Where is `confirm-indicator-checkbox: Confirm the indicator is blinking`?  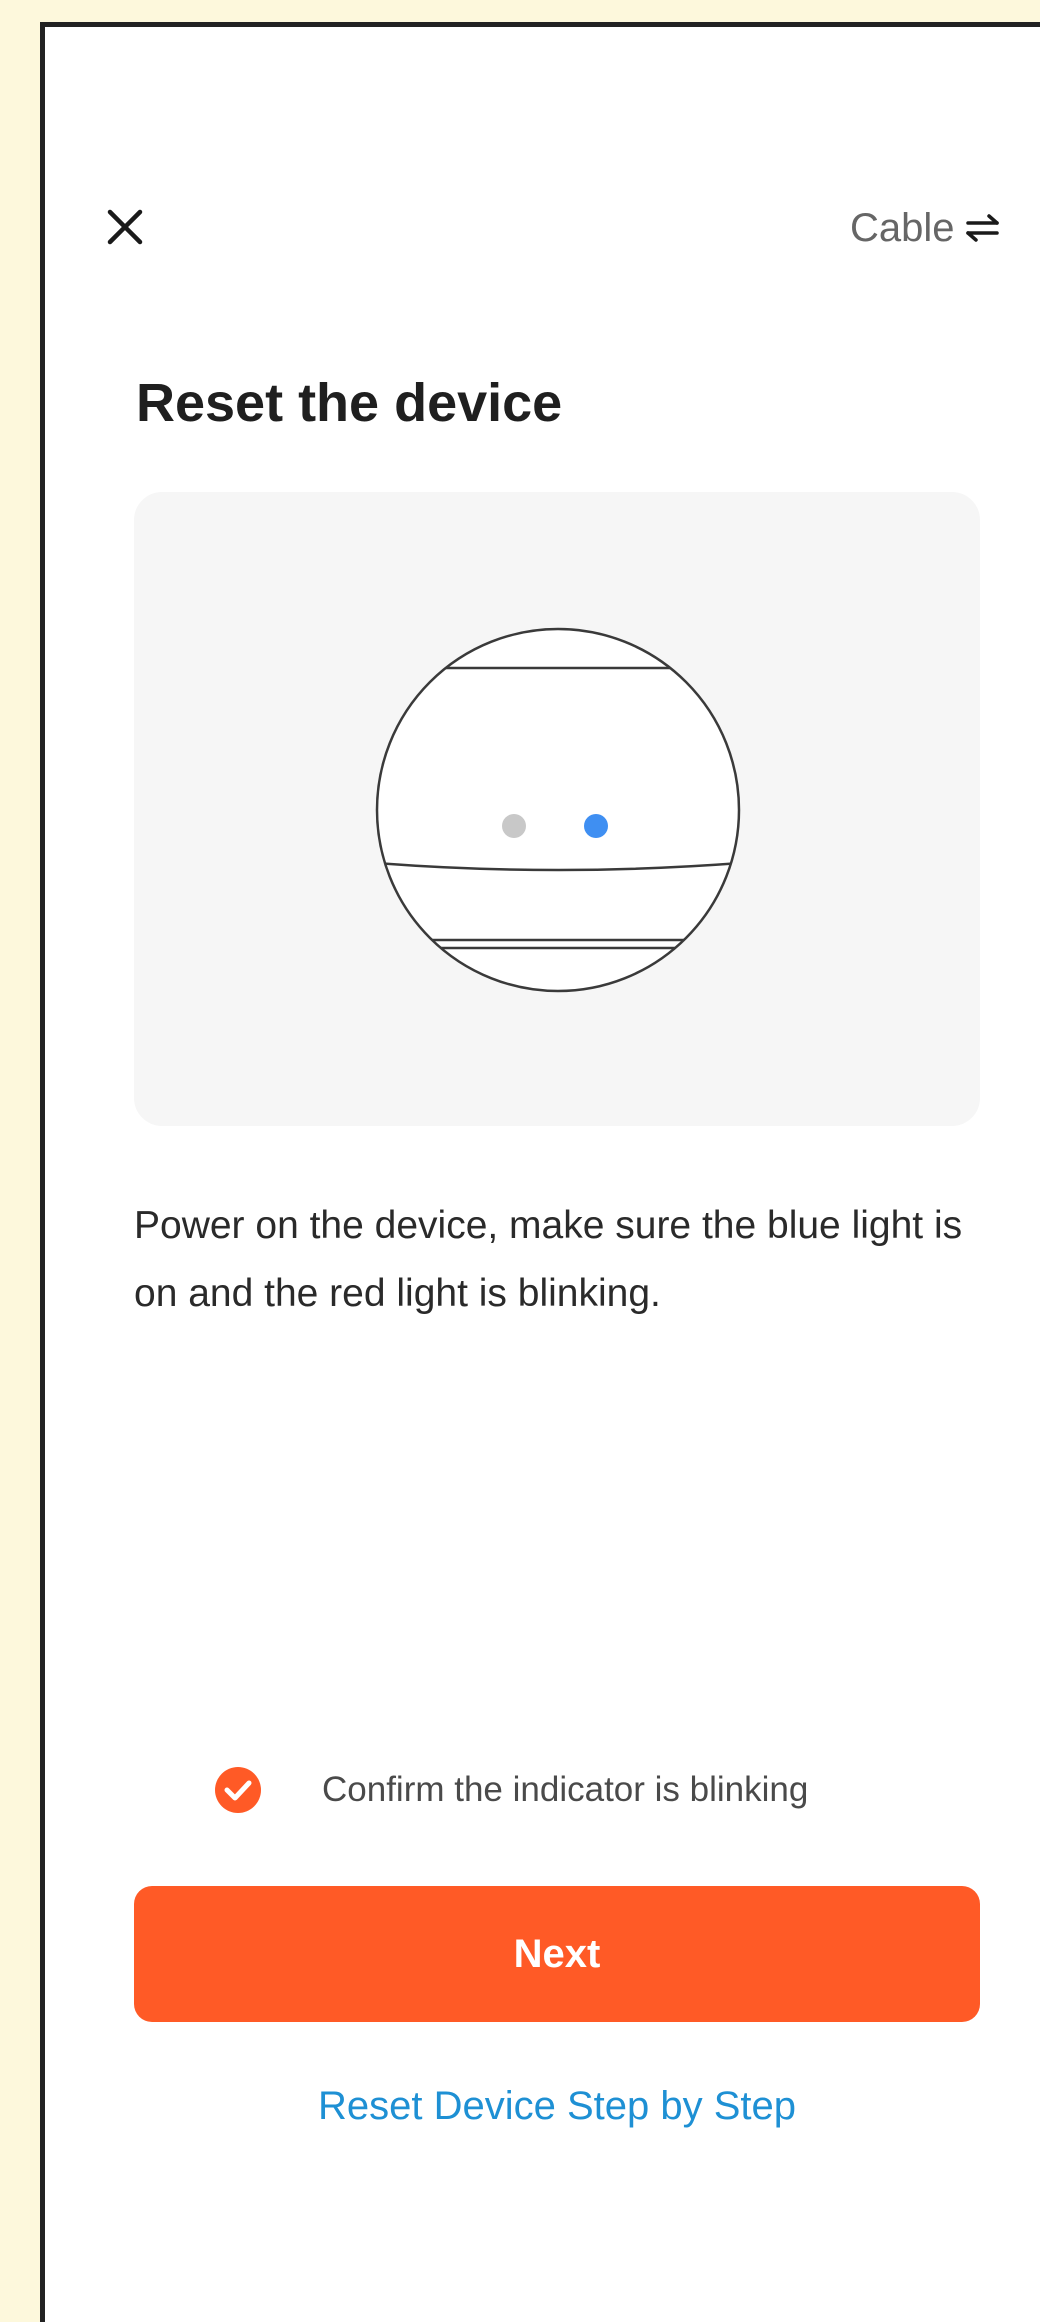 confirm-indicator-checkbox: Confirm the indicator is blinking is located at coordinates (511, 1790).